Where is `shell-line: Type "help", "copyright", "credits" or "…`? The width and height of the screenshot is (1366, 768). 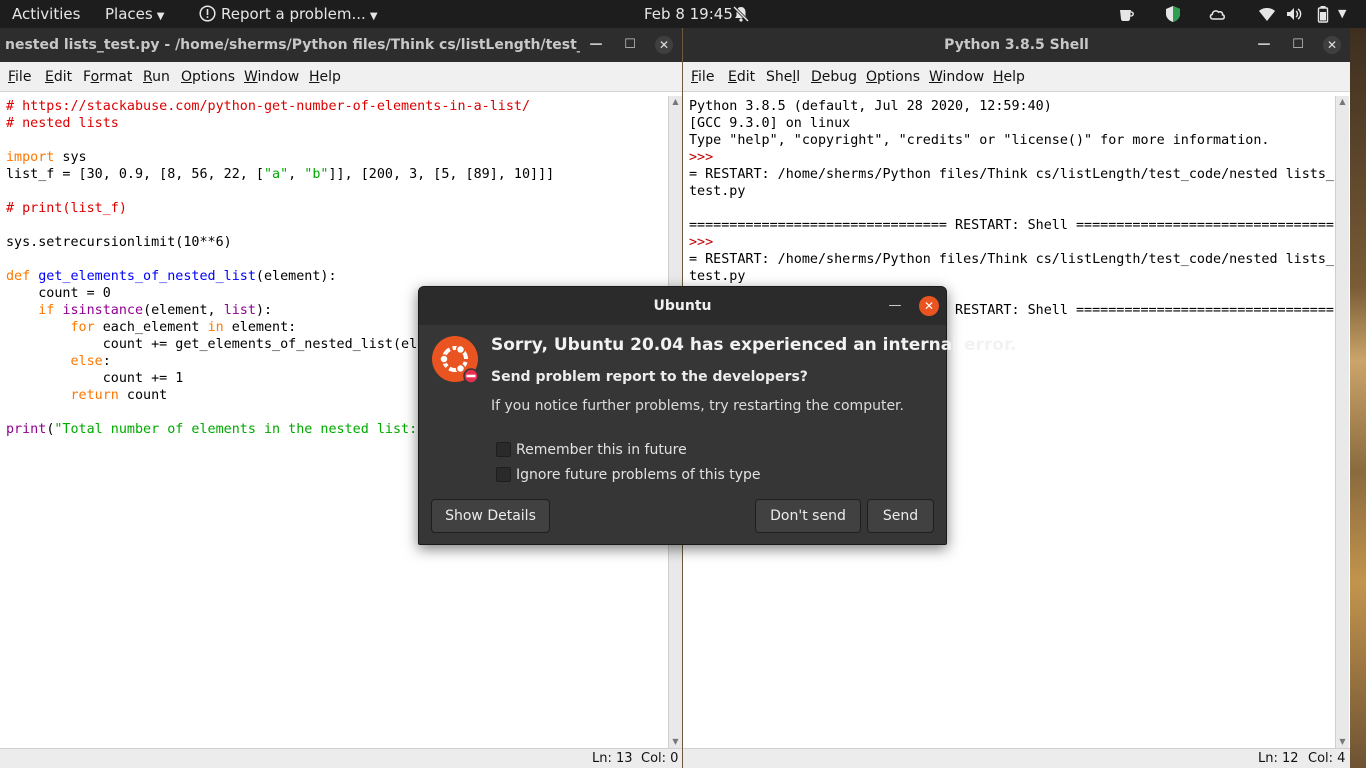
shell-line: Type "help", "copyright", "credits" or "… is located at coordinates (979, 140).